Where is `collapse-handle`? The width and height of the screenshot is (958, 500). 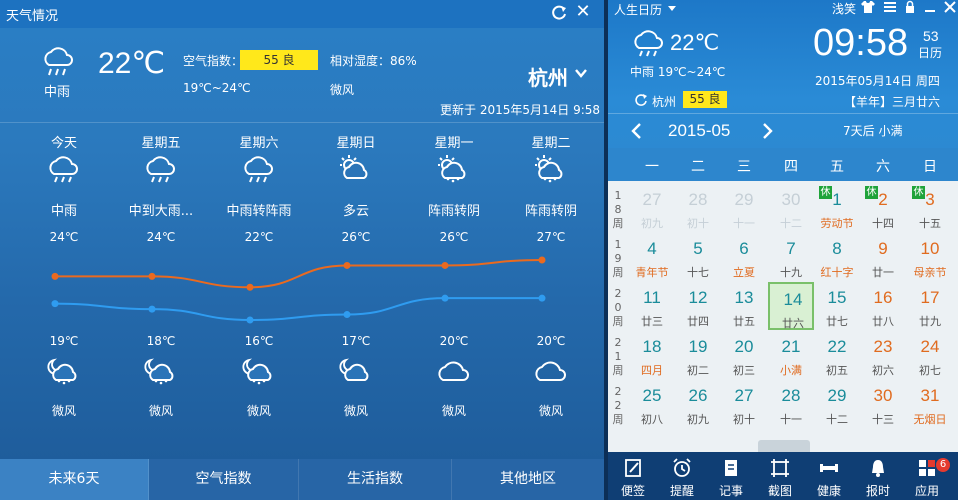
collapse-handle is located at coordinates (784, 446).